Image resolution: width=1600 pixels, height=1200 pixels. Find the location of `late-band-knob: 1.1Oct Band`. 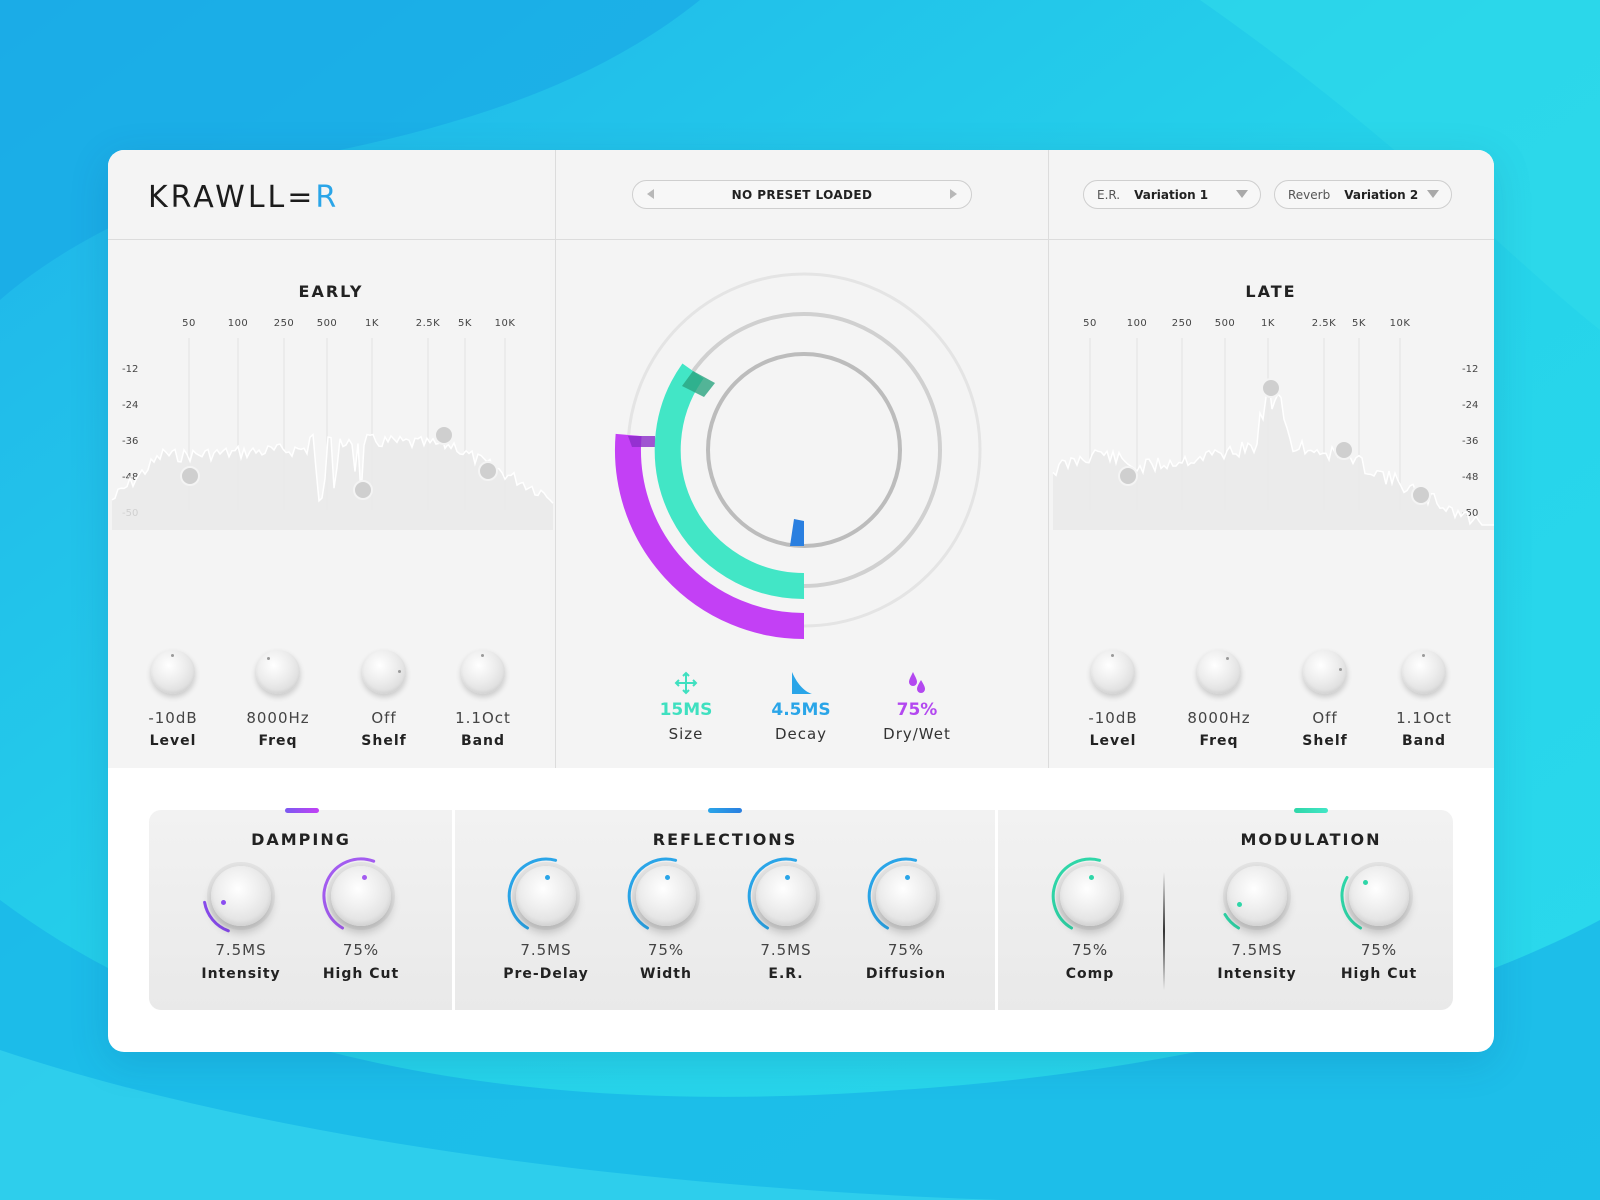

late-band-knob: 1.1Oct Band is located at coordinates (1424, 699).